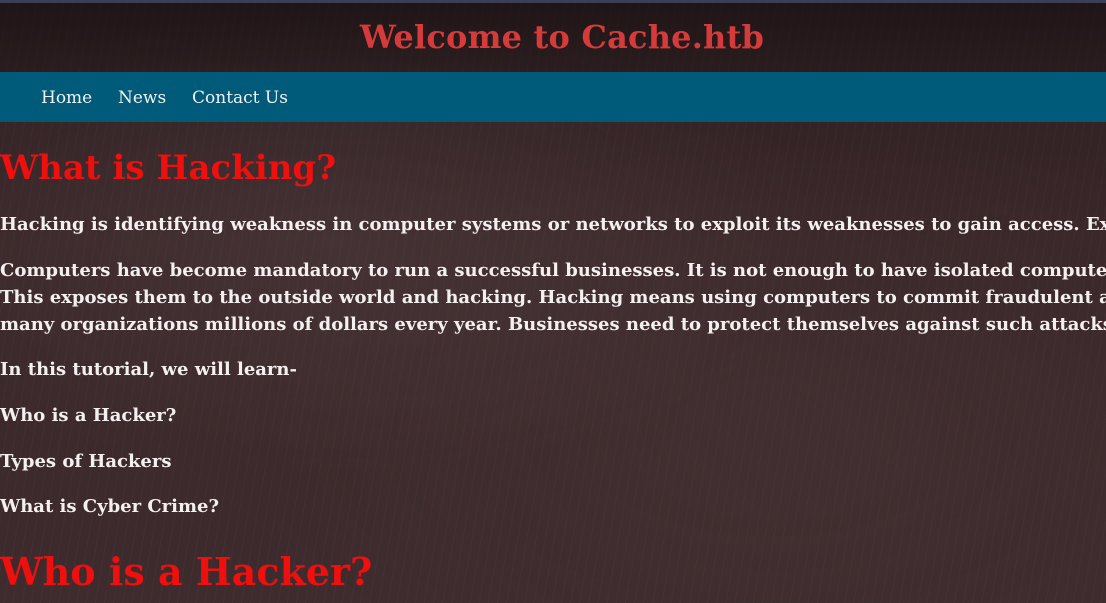  I want to click on site-title: Welcome to Cache.htb, so click(562, 37).